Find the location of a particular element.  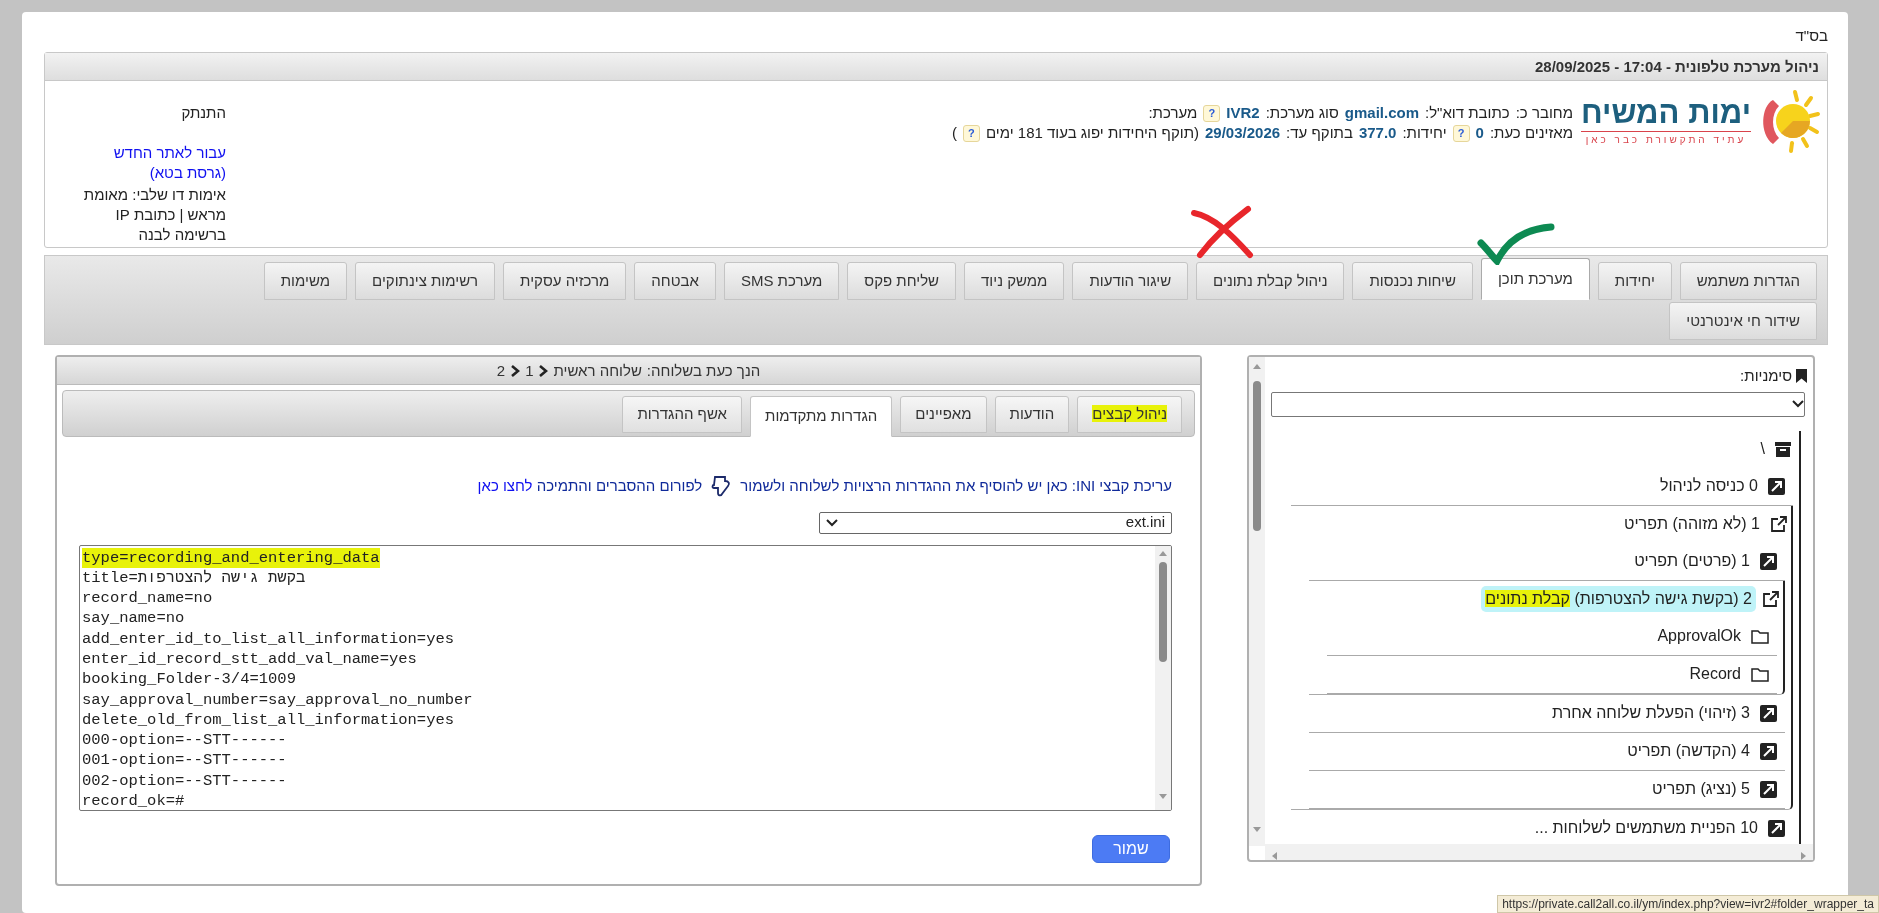

tree-item: 4 (הקדשה) תפריט is located at coordinates (1688, 751).